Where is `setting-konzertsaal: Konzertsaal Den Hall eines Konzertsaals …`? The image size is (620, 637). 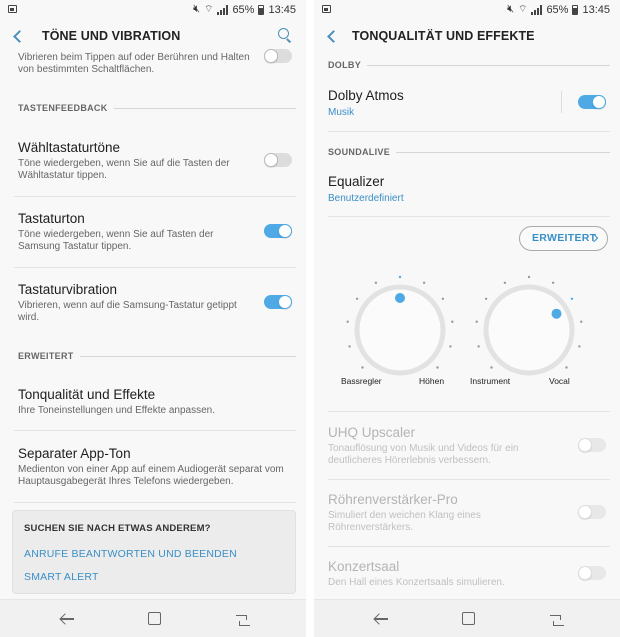 setting-konzertsaal: Konzertsaal Den Hall eines Konzertsaals … is located at coordinates (469, 574).